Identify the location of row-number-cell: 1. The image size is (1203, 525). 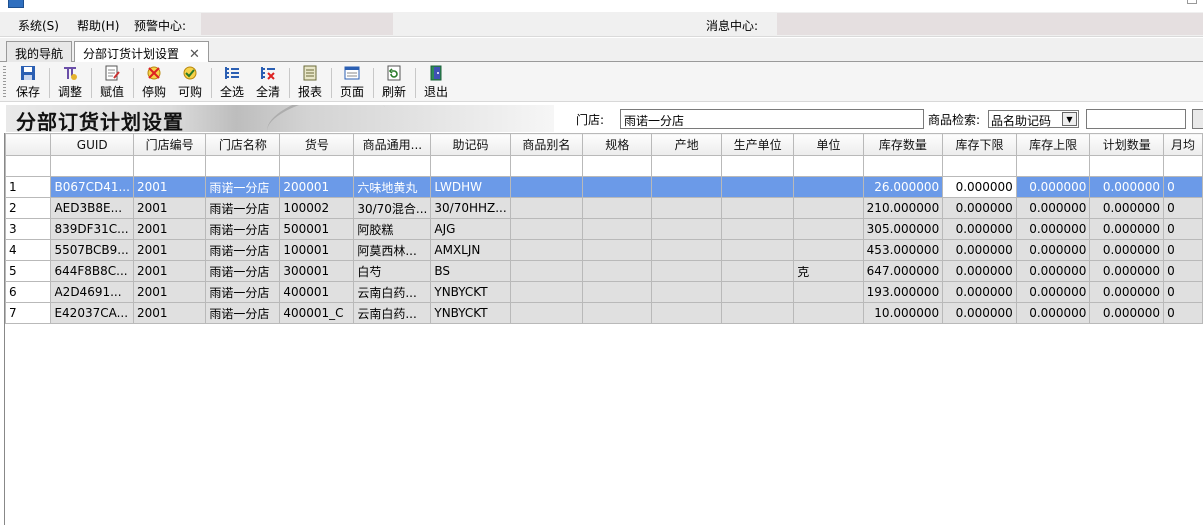
(28, 187).